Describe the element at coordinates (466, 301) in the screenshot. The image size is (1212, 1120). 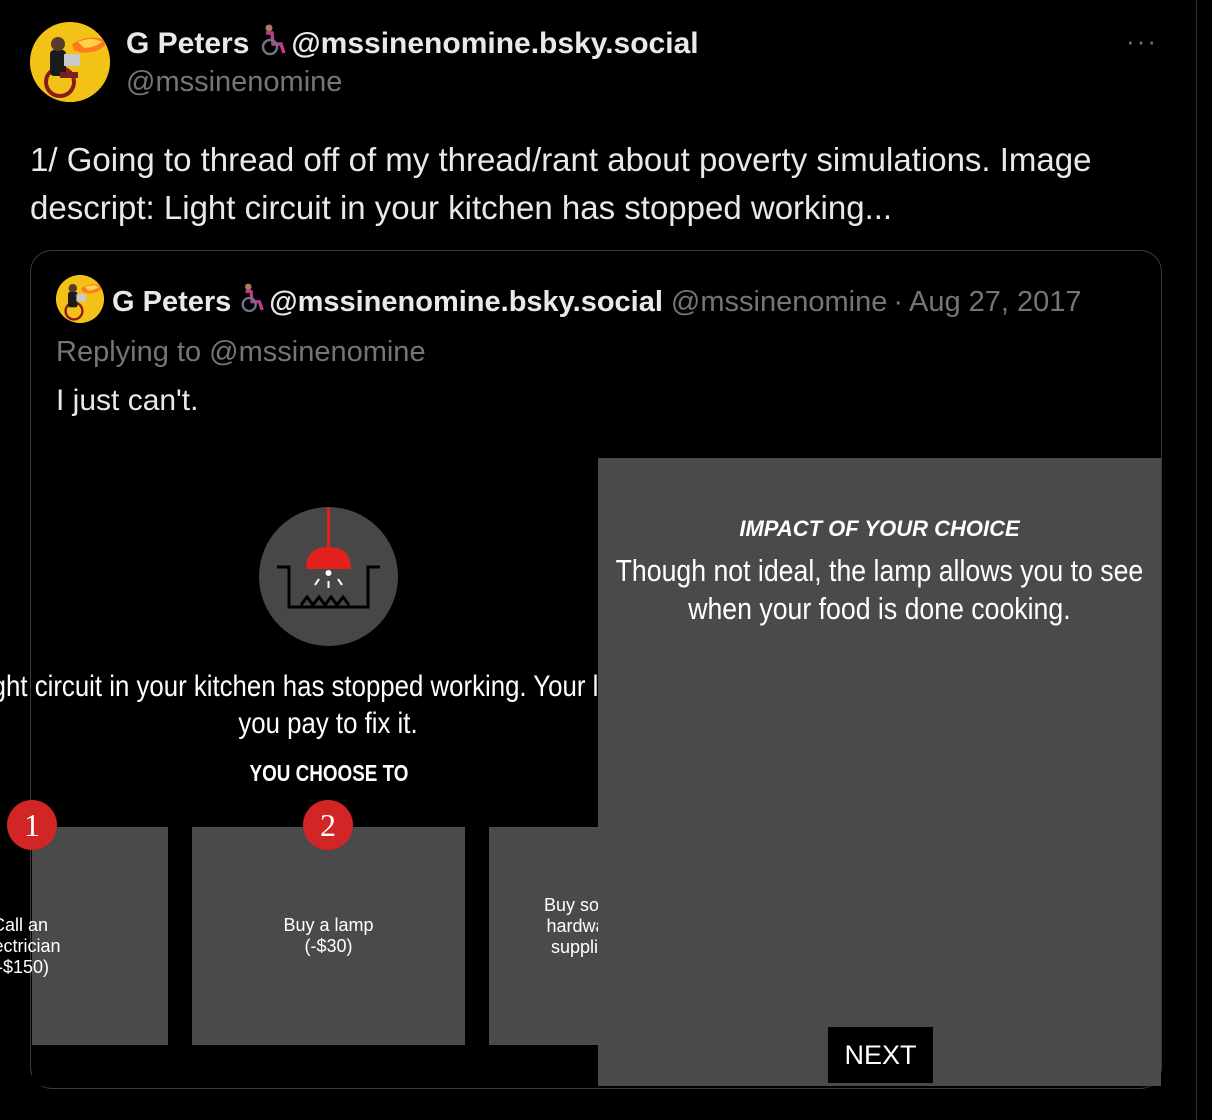
I see `quoted-display-suffix: @mssinenomine.bsky.social` at that location.